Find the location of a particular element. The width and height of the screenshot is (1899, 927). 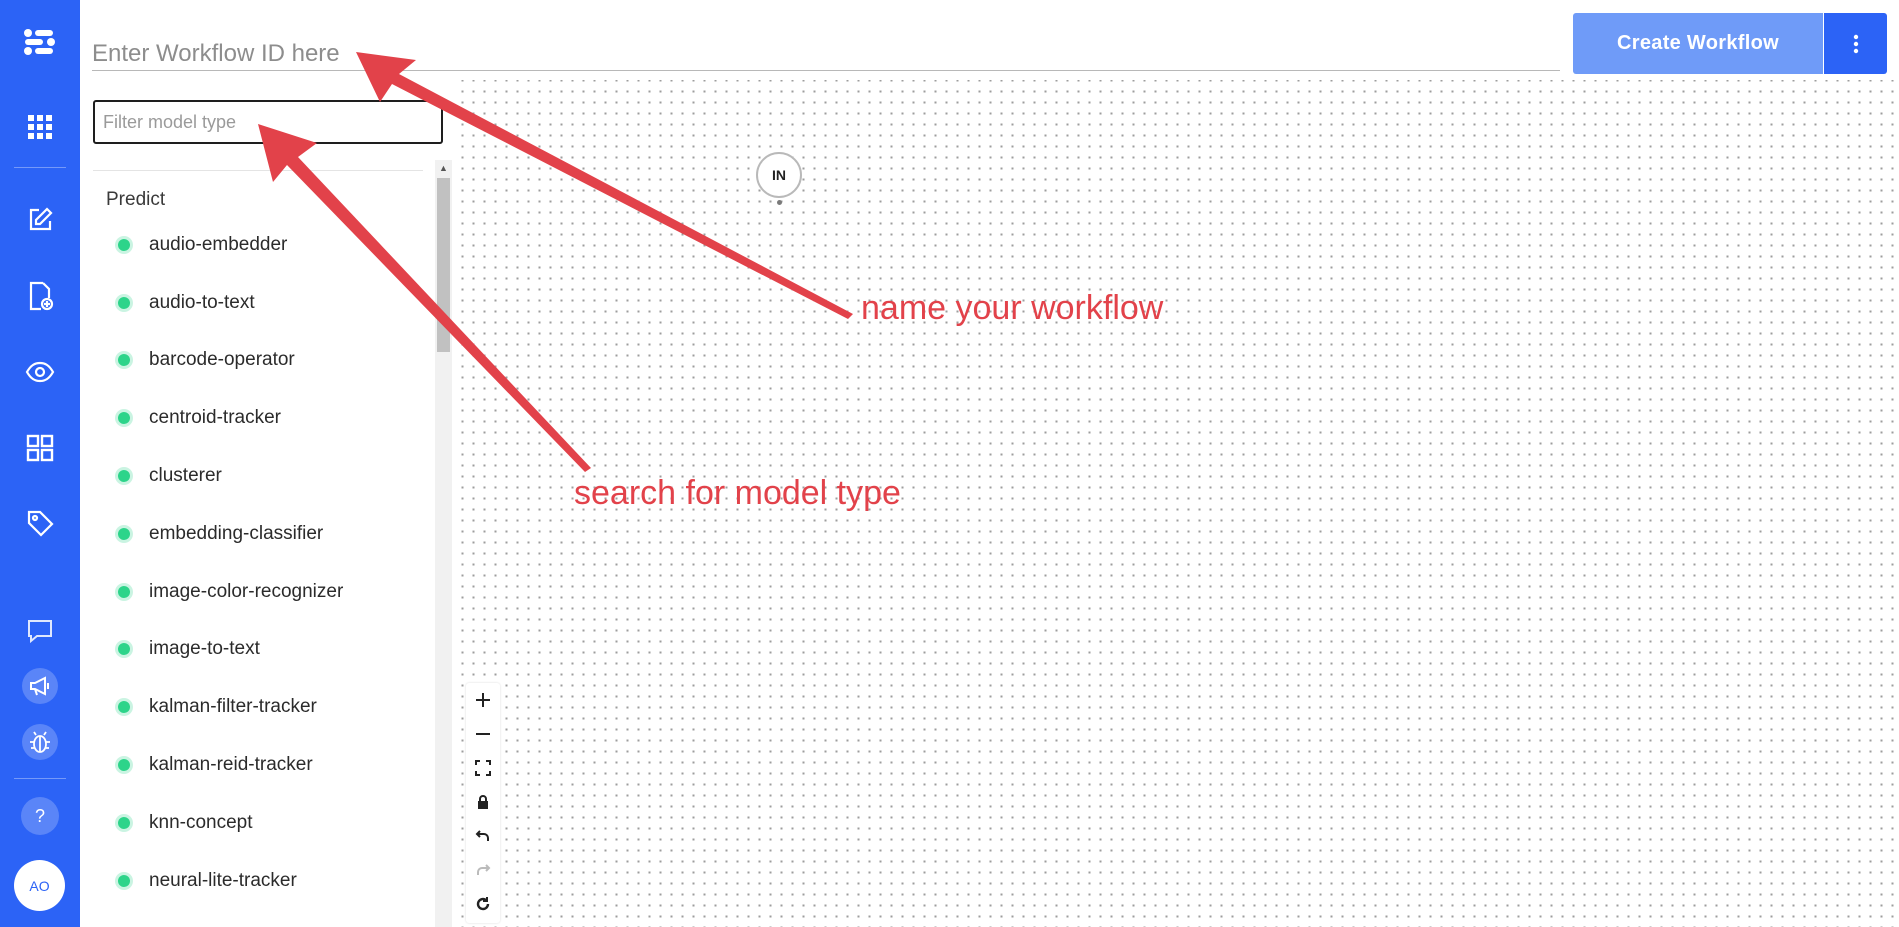

annotation-name-workflow: name your workflow is located at coordinates (1012, 308).